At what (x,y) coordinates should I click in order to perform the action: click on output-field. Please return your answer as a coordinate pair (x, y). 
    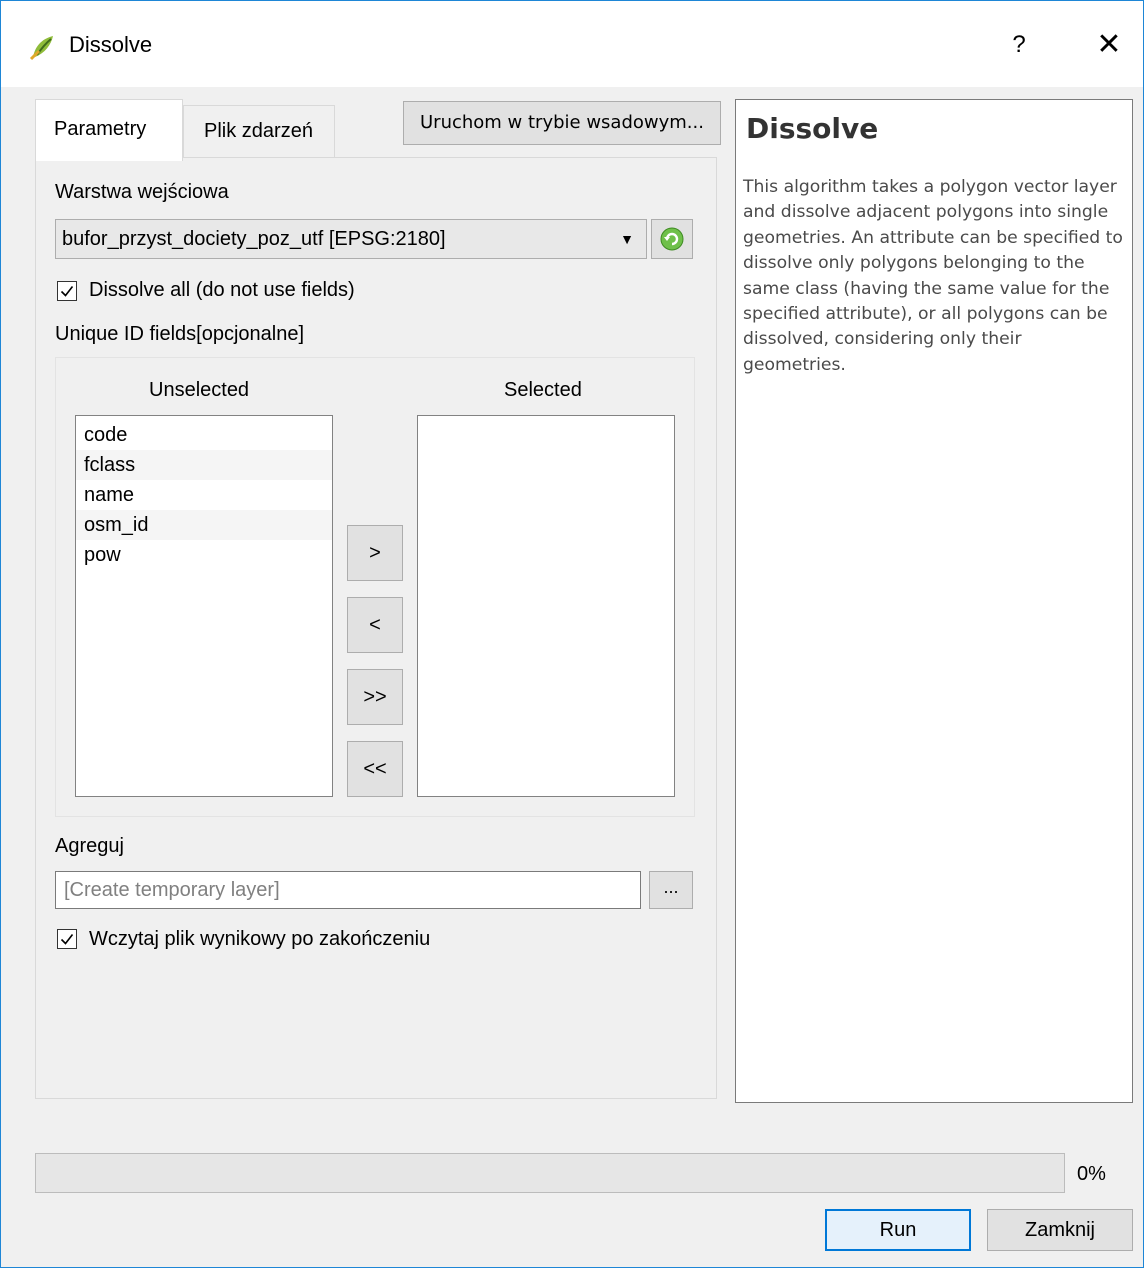
    Looking at the image, I should click on (348, 890).